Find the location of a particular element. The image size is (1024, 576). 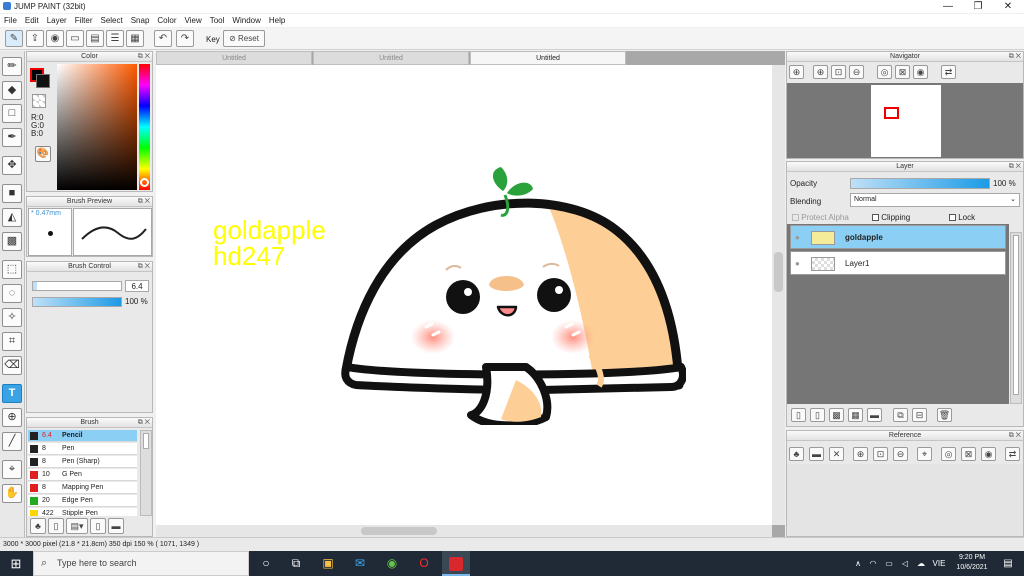

zoom-in-icon: ⊕ is located at coordinates (796, 72).